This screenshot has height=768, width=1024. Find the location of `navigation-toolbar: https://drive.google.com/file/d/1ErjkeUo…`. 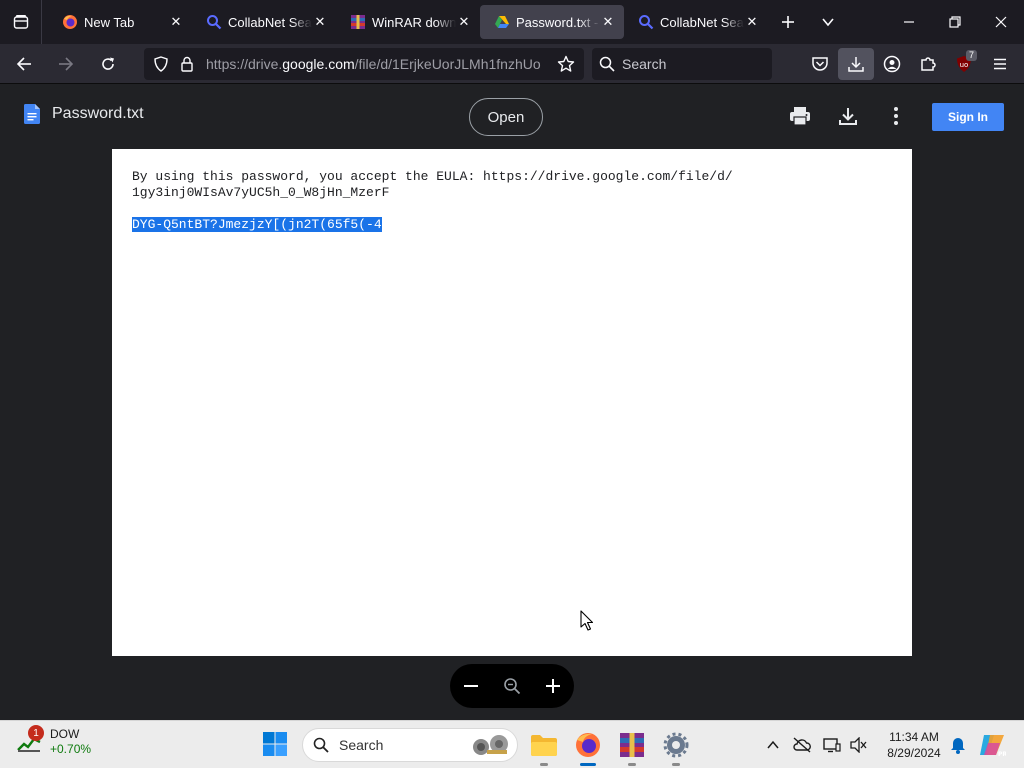

navigation-toolbar: https://drive.google.com/file/d/1ErjkeUo… is located at coordinates (512, 64).